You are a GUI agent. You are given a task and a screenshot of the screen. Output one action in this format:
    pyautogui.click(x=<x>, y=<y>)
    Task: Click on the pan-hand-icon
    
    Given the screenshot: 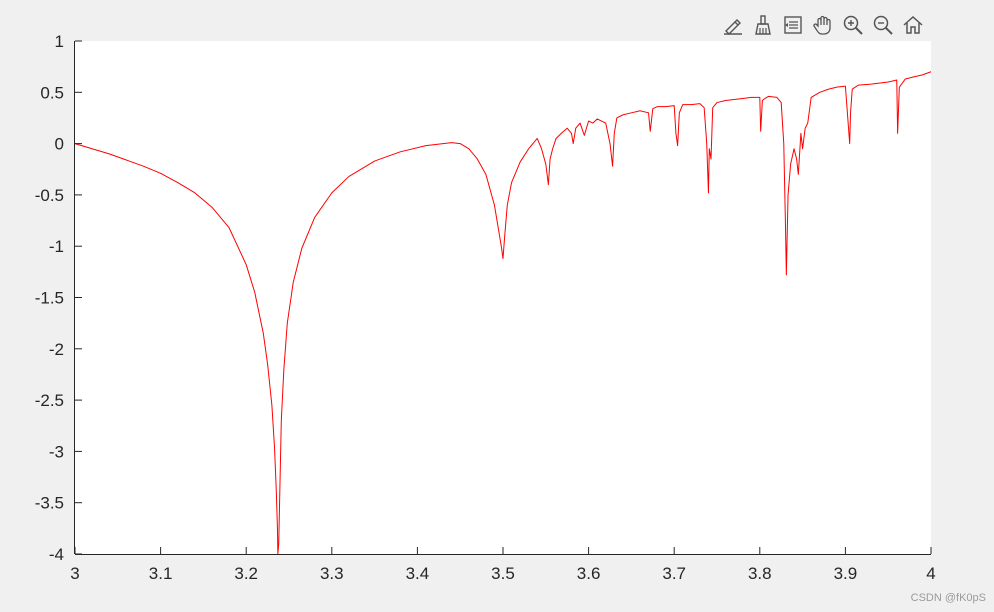 What is the action you would take?
    pyautogui.click(x=822, y=25)
    